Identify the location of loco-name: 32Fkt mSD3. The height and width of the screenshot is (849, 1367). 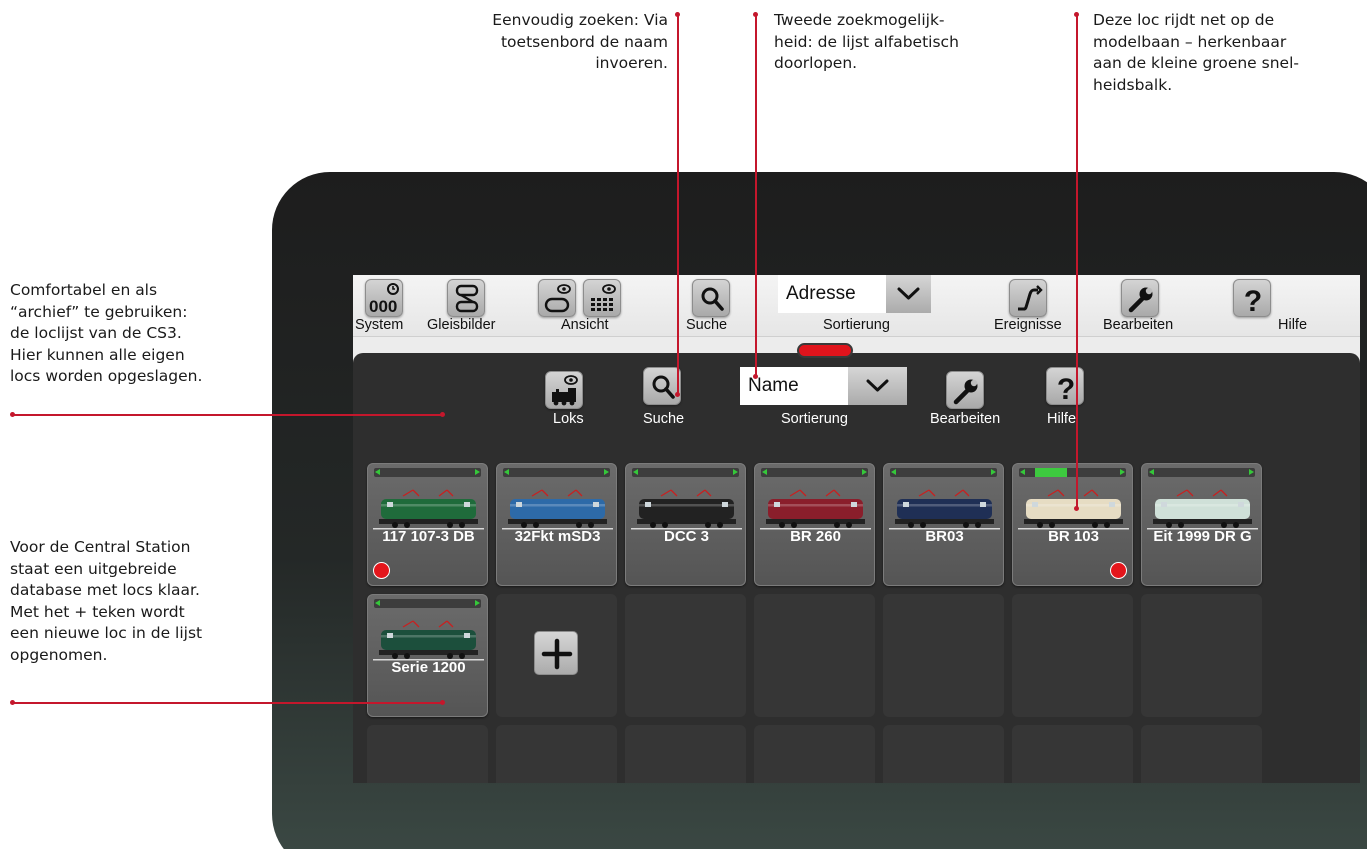
(557, 536).